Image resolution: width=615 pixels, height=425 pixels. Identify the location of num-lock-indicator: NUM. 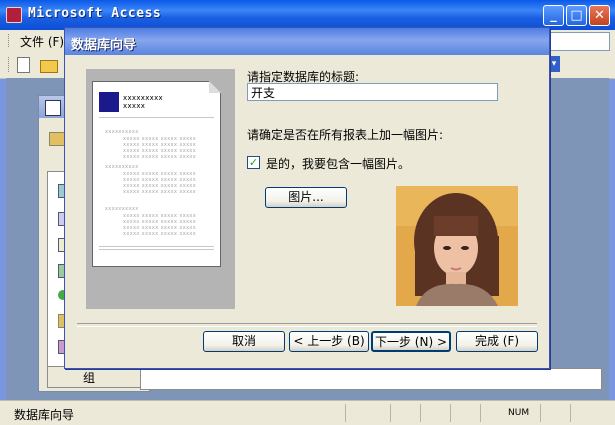
(519, 413).